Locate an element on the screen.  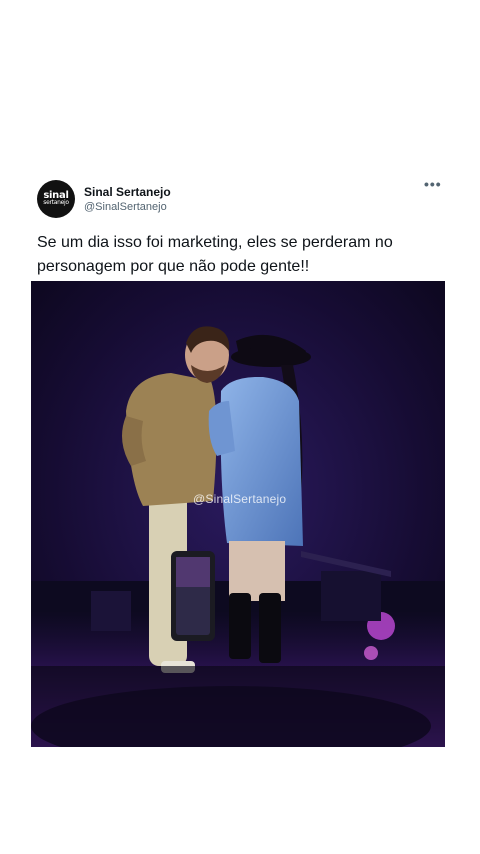
sinal-sertanejo-logo: sinal sertanejo is located at coordinates (56, 198).